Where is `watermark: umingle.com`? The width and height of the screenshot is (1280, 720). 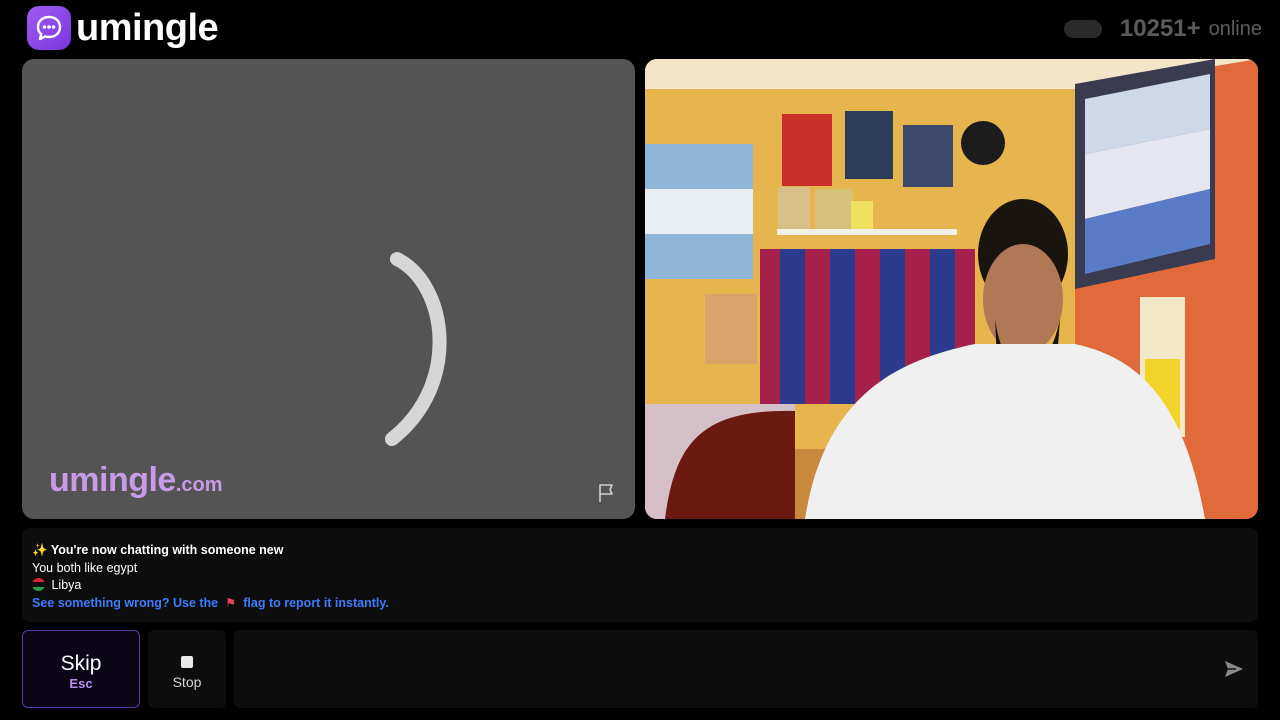 watermark: umingle.com is located at coordinates (136, 480).